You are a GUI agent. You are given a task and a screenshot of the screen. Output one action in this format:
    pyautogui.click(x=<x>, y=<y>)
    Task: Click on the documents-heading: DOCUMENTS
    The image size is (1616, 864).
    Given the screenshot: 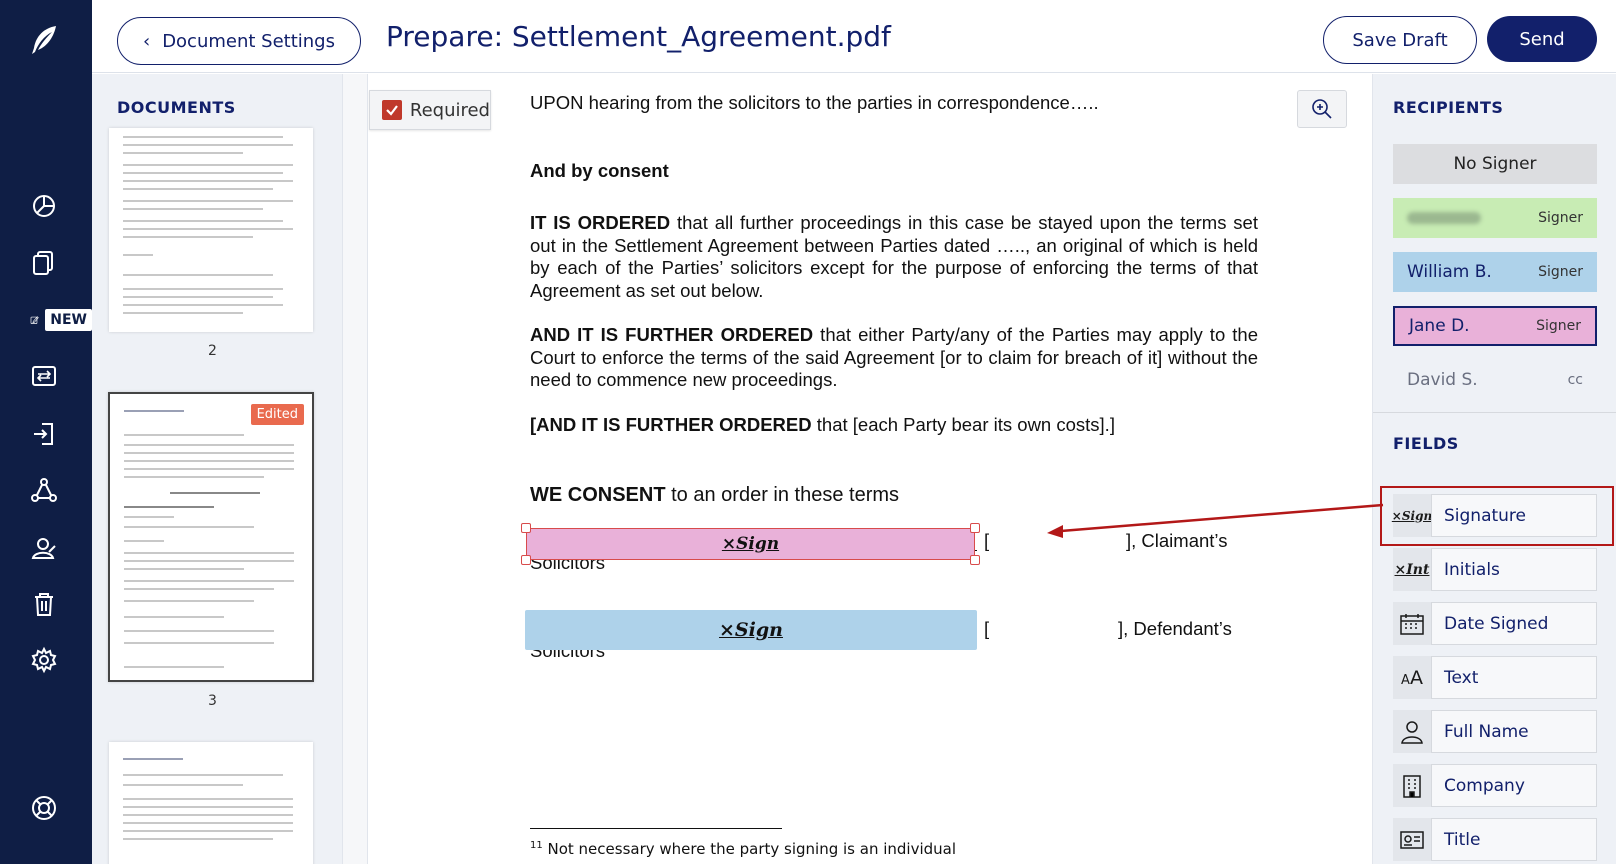 What is the action you would take?
    pyautogui.click(x=176, y=107)
    